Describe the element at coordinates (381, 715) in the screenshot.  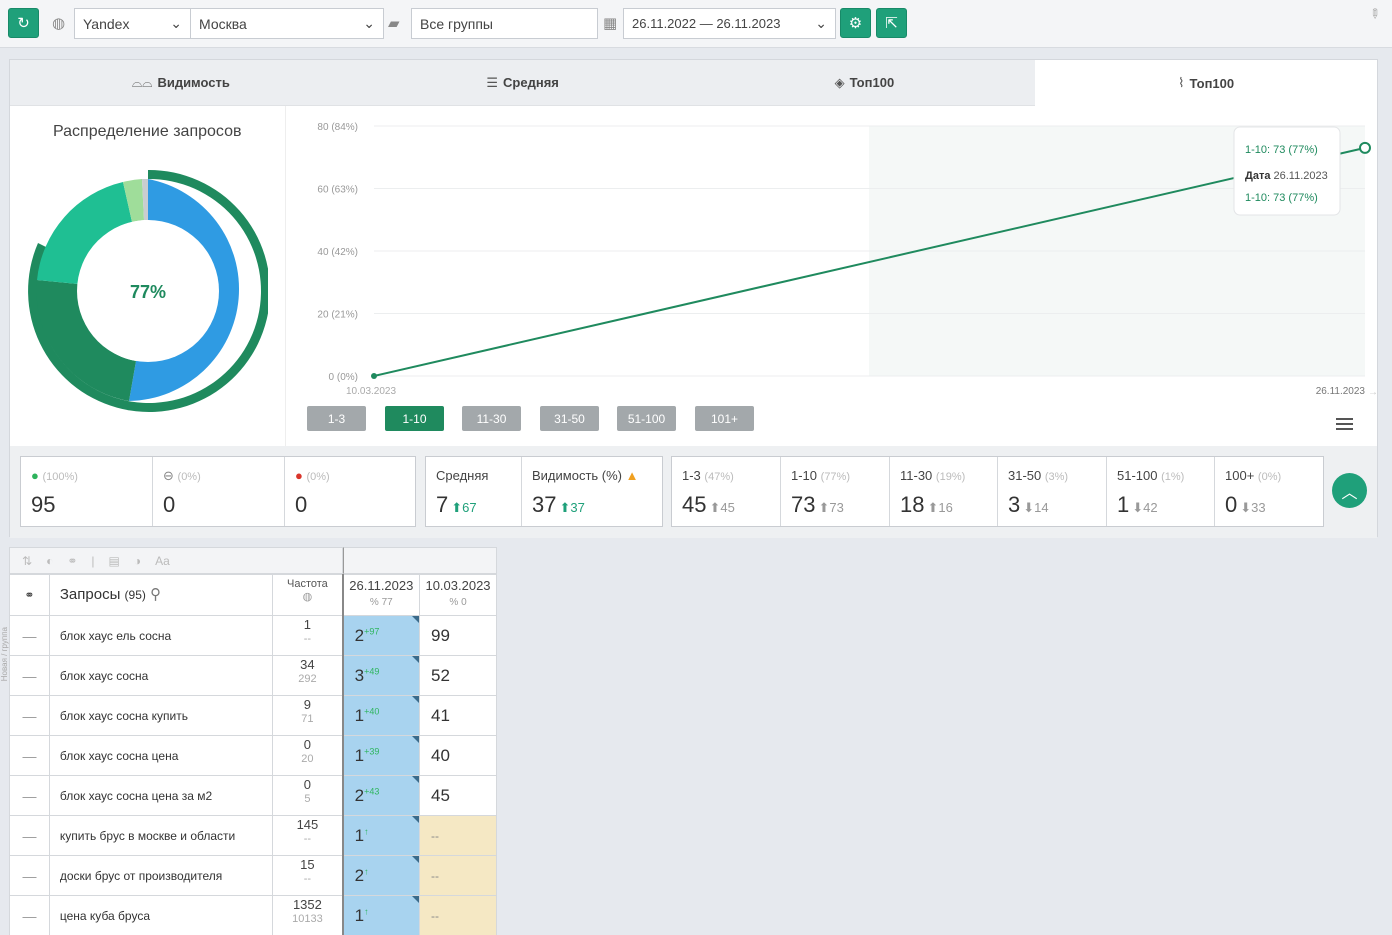
I see `position-cell: 1+40` at that location.